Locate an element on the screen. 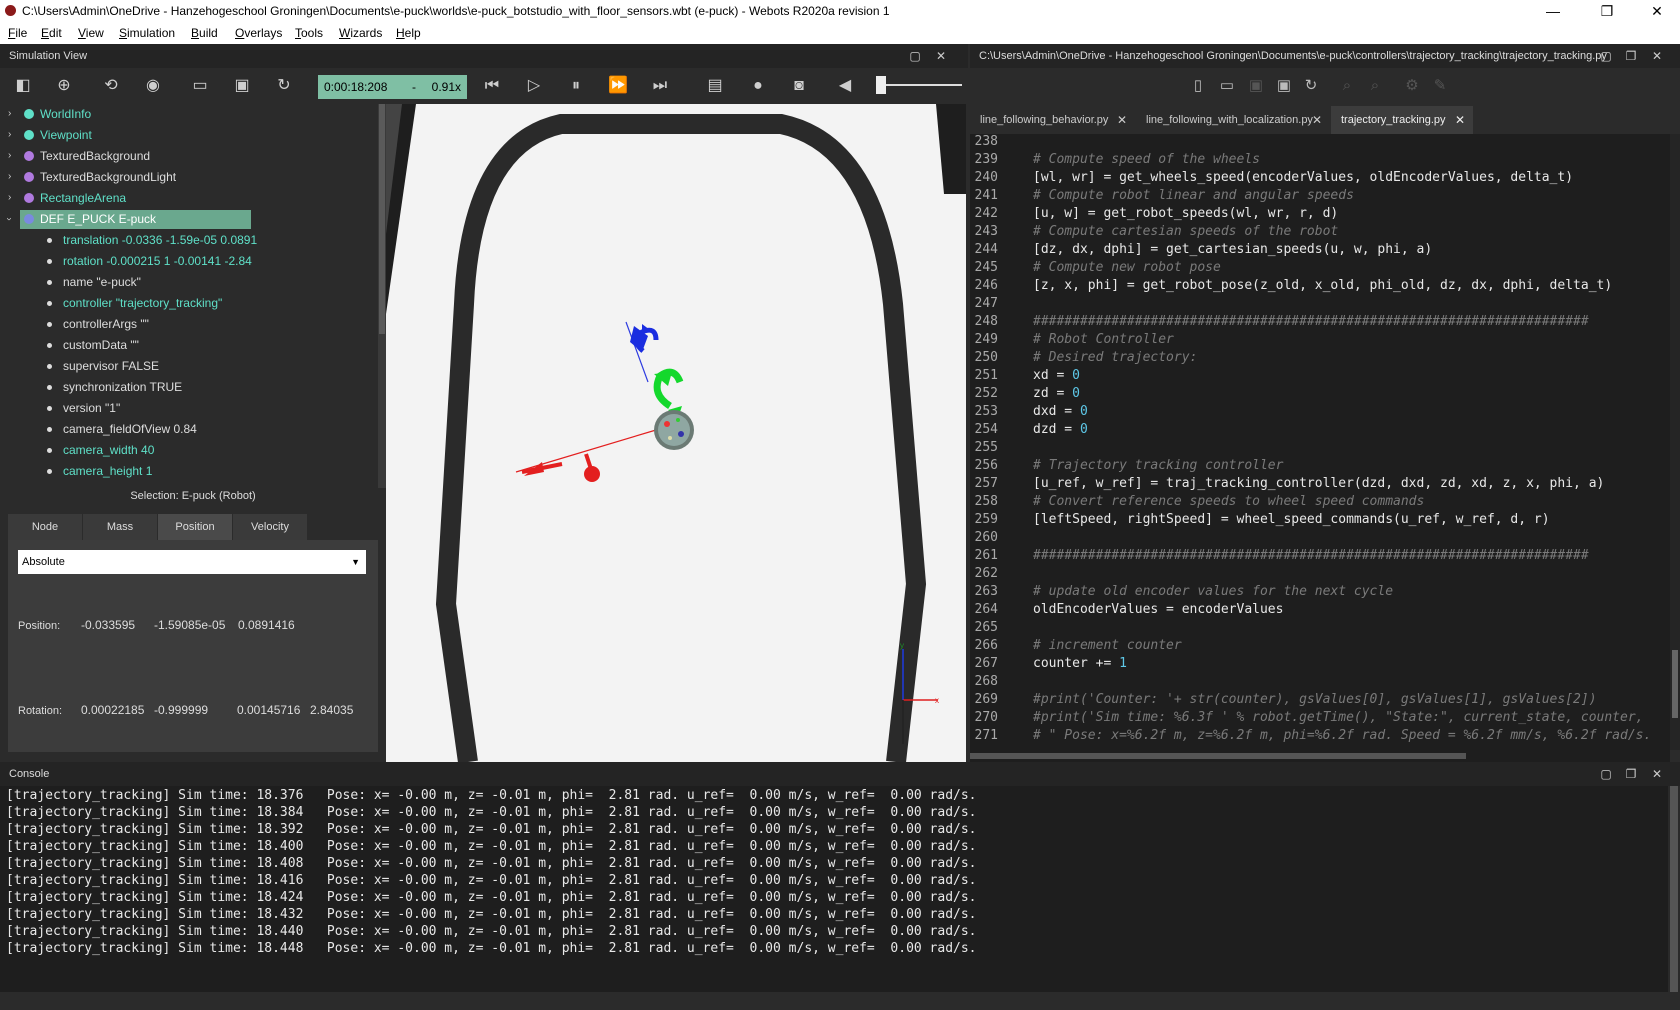 This screenshot has height=1010, width=1680. field-customdata: customData "" is located at coordinates (189, 345).